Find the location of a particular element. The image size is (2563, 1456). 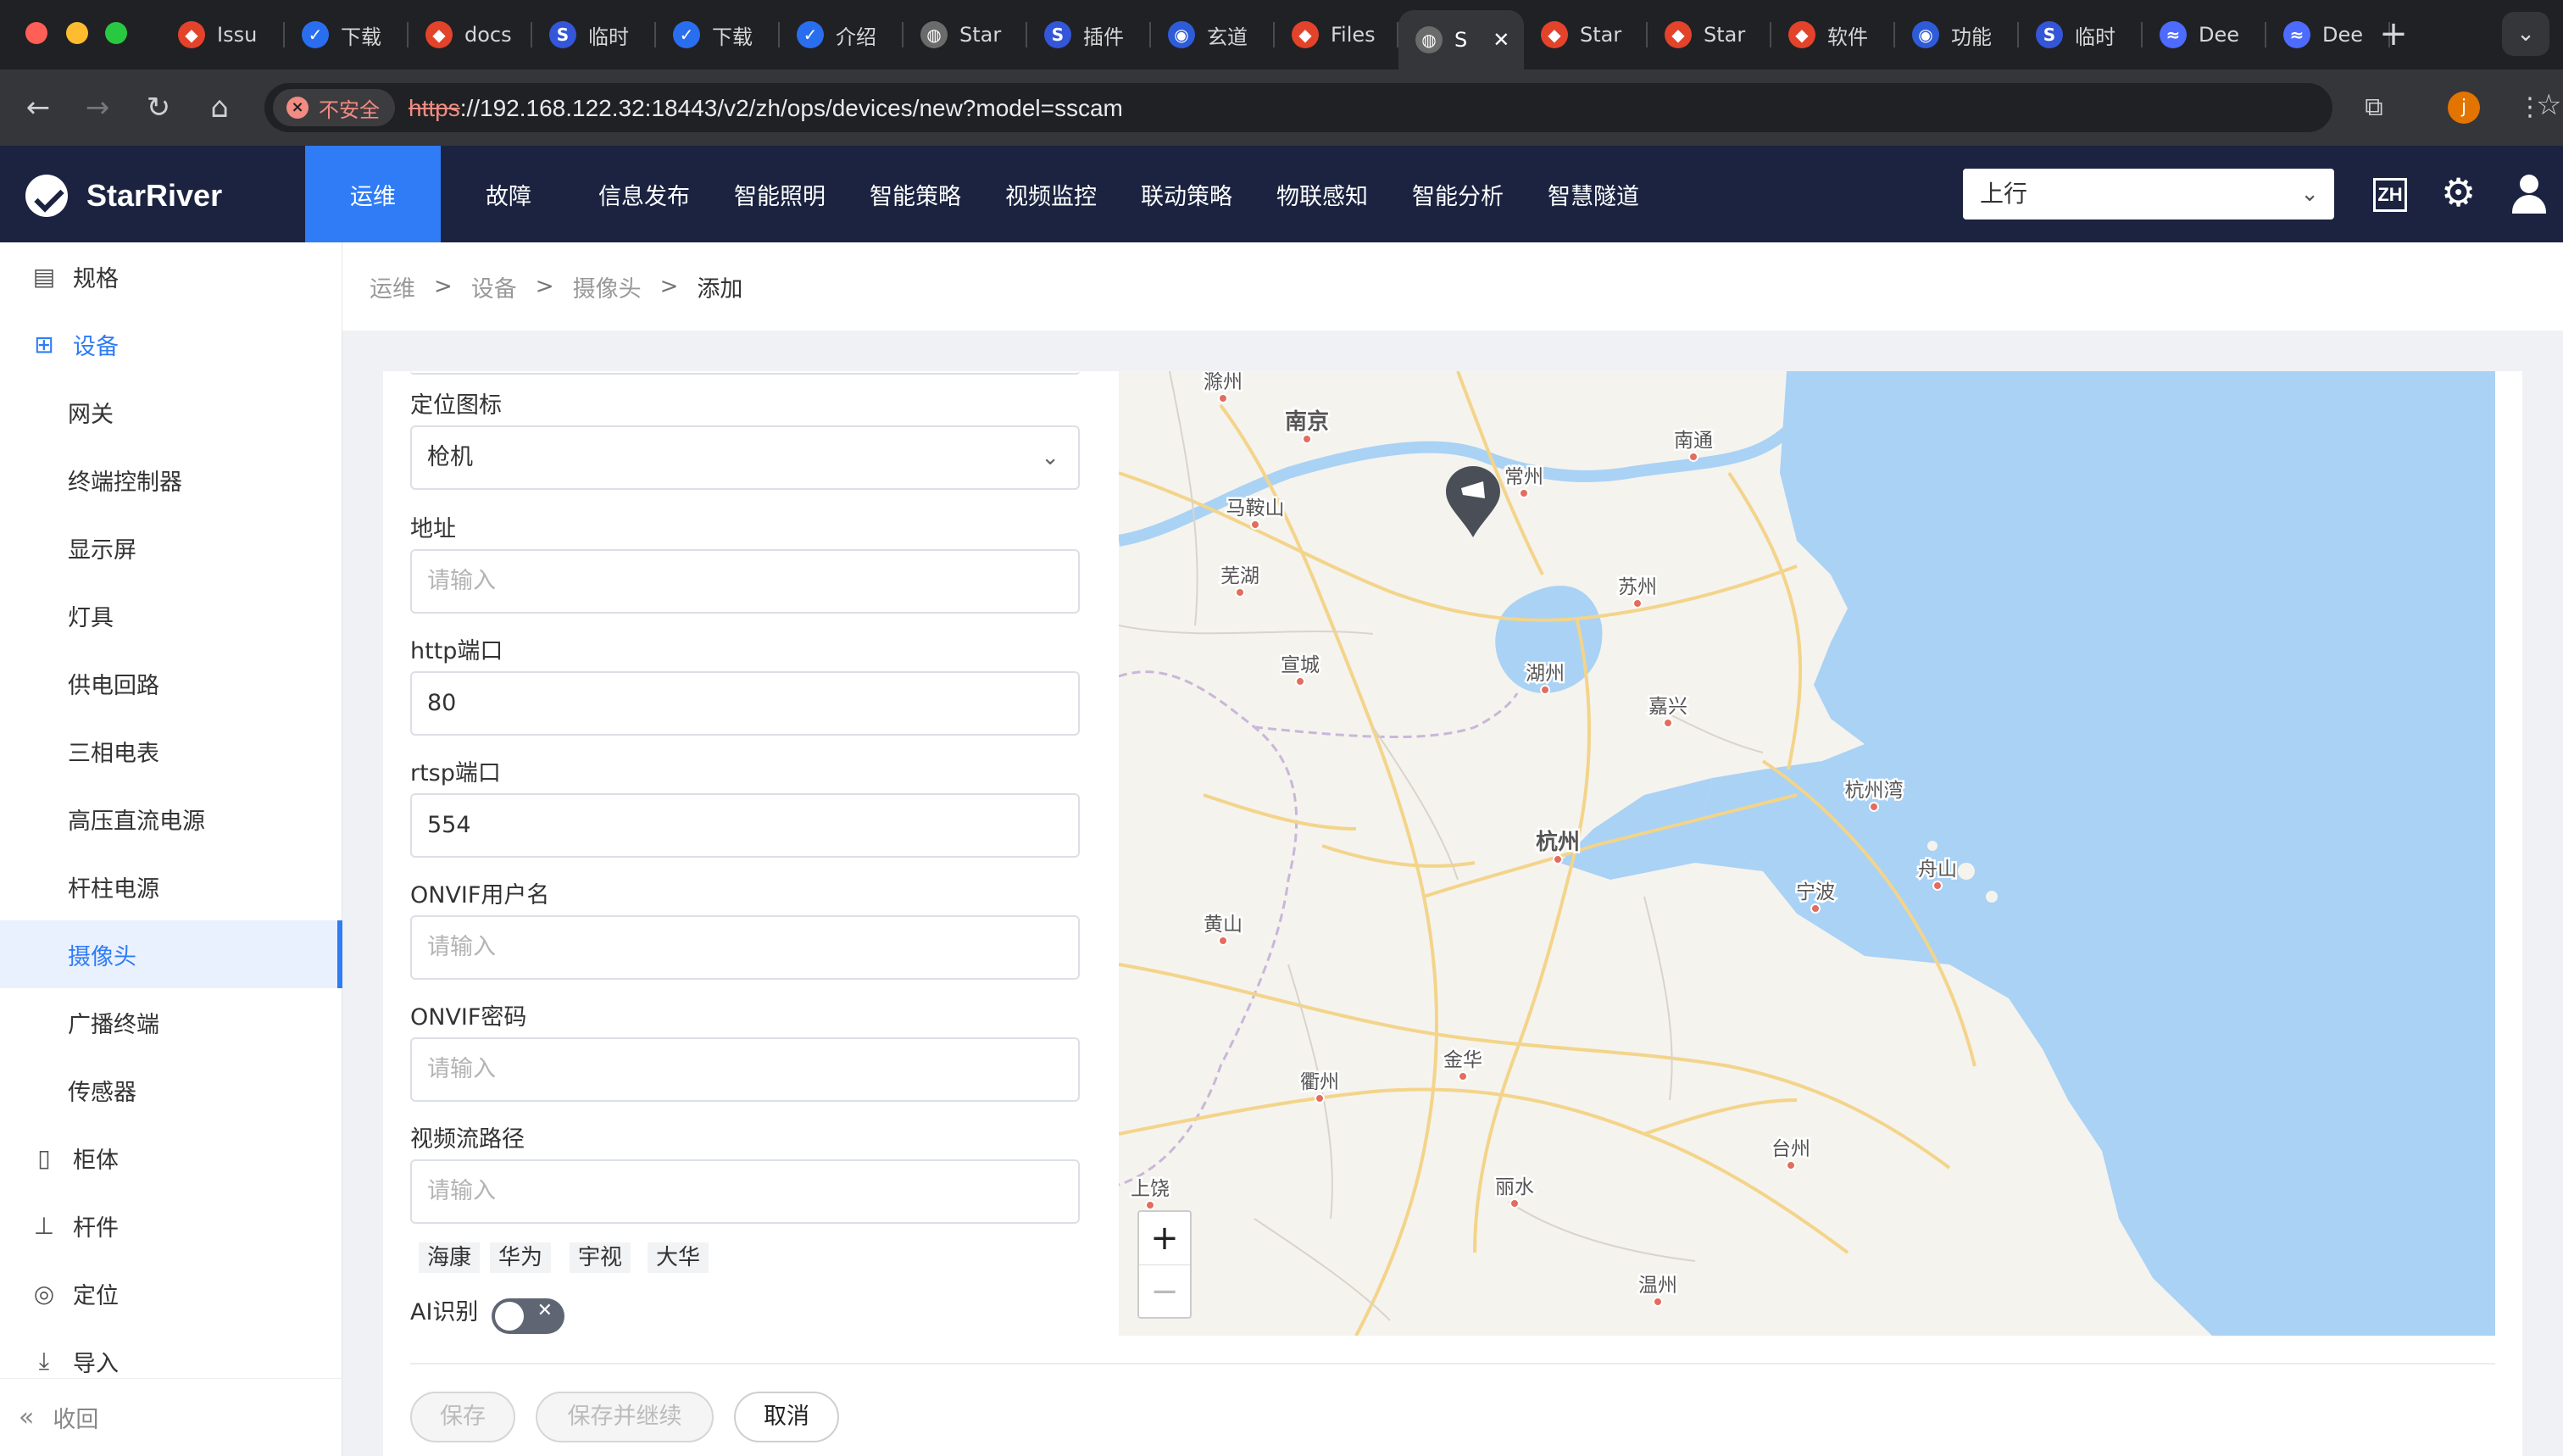

nav-item: 信息发布 is located at coordinates (644, 194).